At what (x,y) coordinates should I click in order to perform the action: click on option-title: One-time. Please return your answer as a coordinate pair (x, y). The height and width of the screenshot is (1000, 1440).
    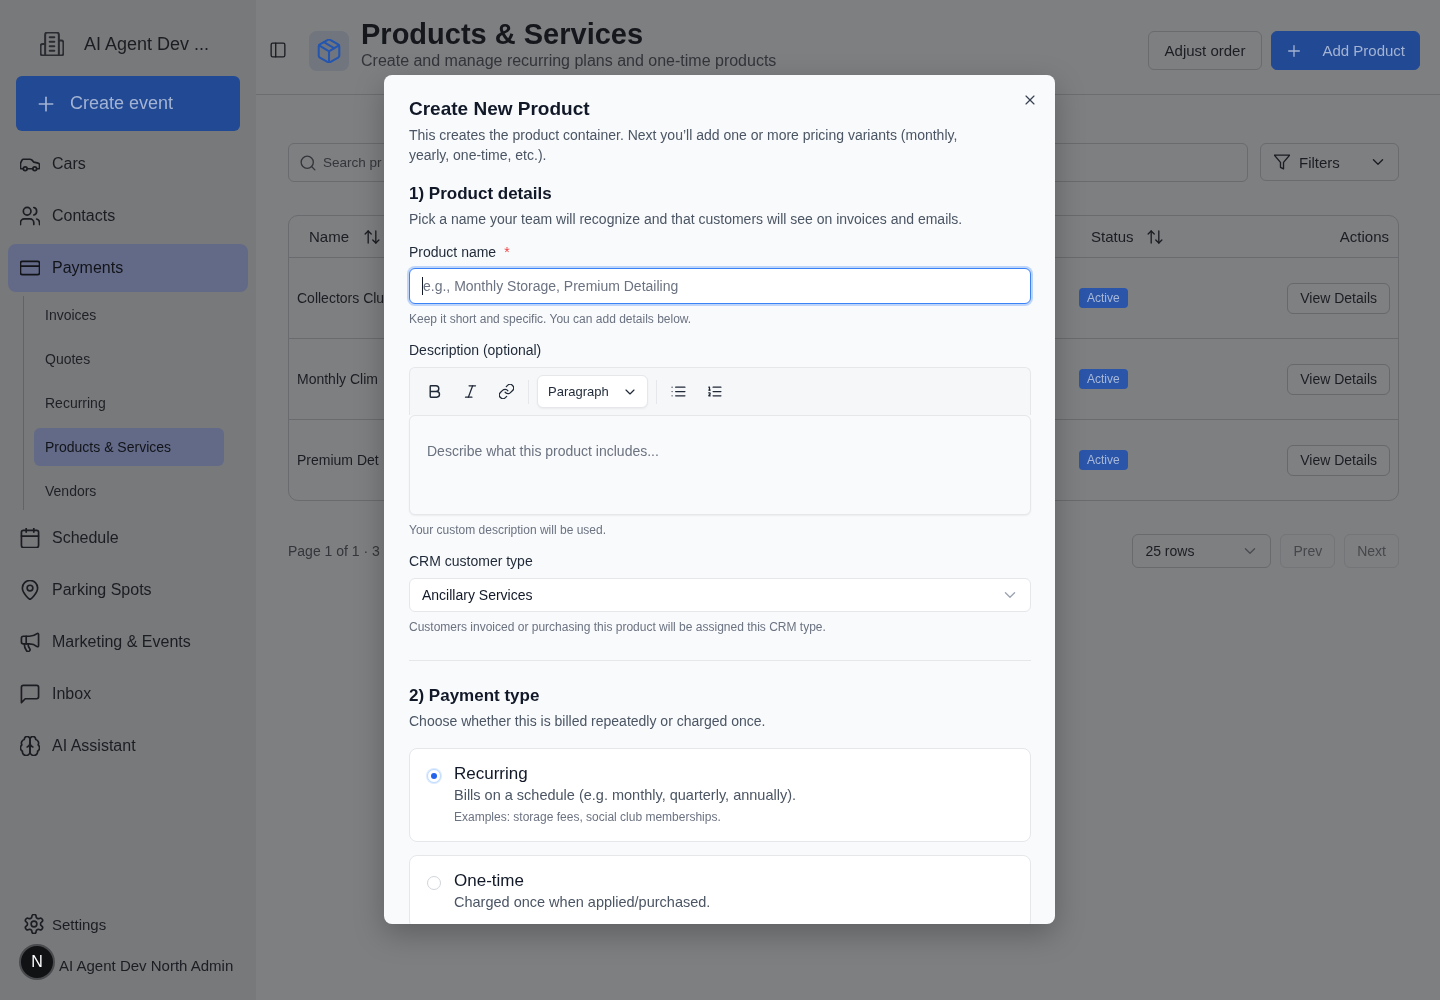
    Looking at the image, I should click on (489, 881).